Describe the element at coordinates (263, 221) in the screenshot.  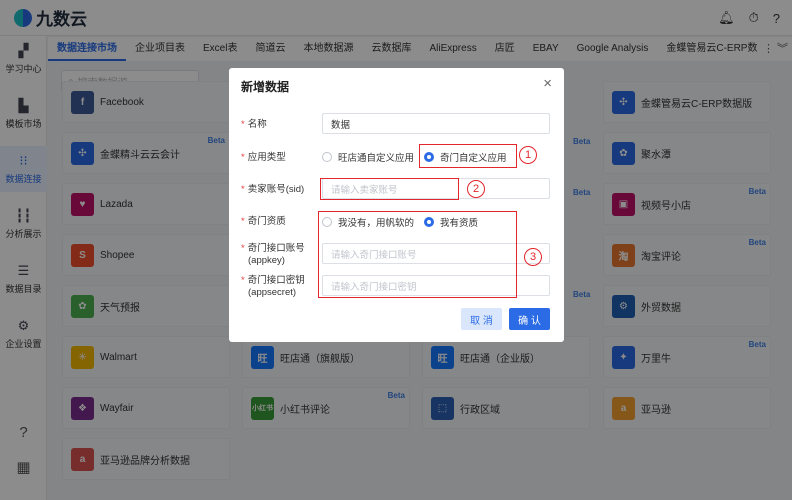
I see `qimen-resource-label: * 奇门资质` at that location.